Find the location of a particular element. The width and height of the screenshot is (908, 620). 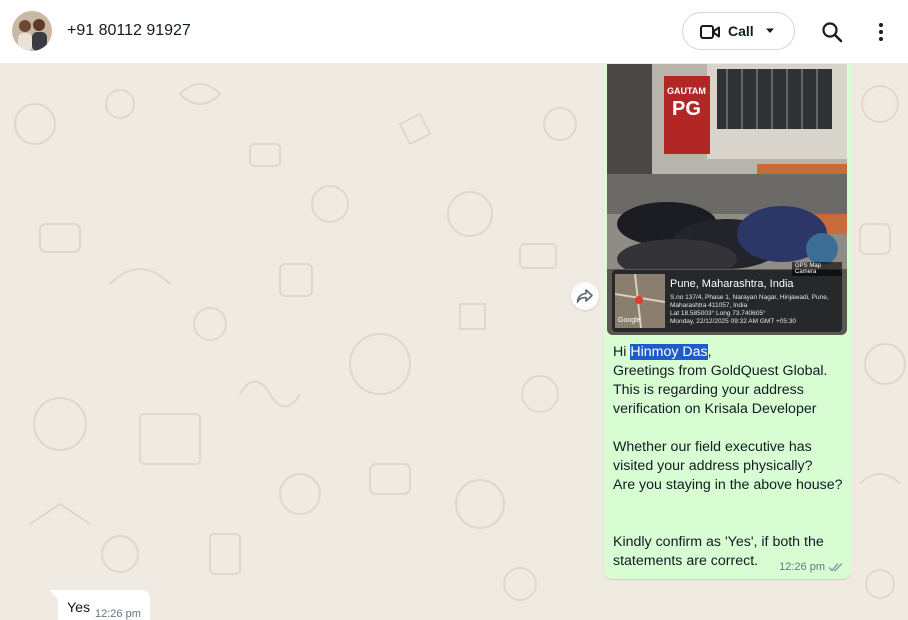

message-time: 12:26 pm is located at coordinates (802, 567).